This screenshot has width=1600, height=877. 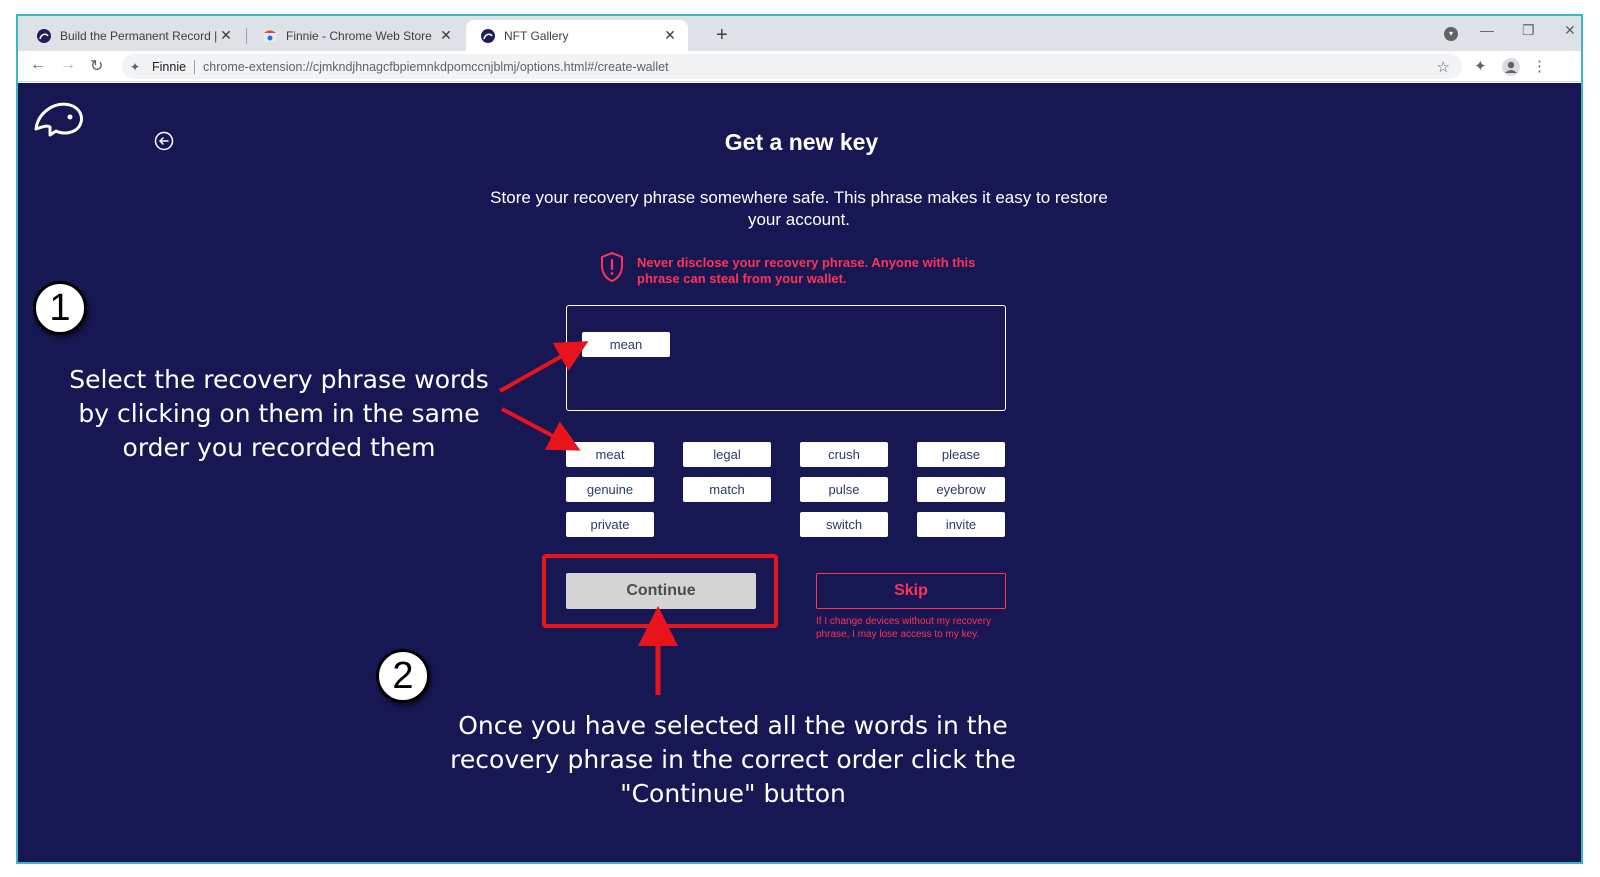 What do you see at coordinates (60, 308) in the screenshot?
I see `step-badge-1: 1` at bounding box center [60, 308].